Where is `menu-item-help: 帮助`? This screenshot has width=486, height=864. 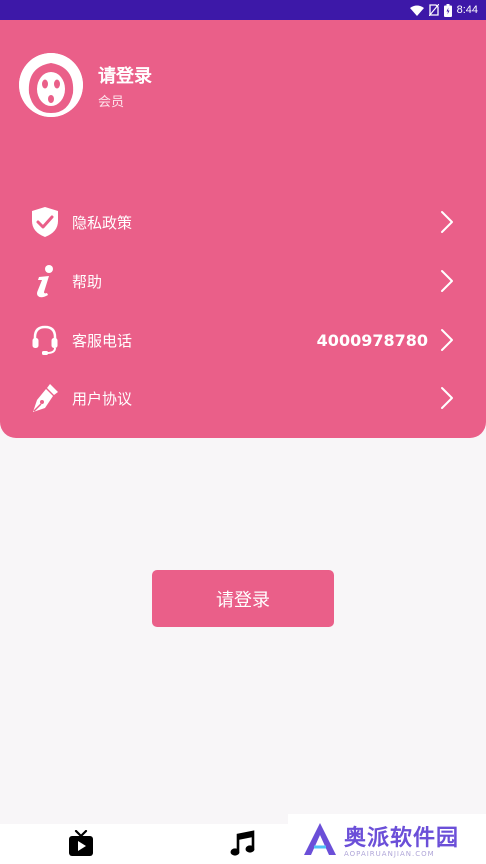 menu-item-help: 帮助 is located at coordinates (243, 281).